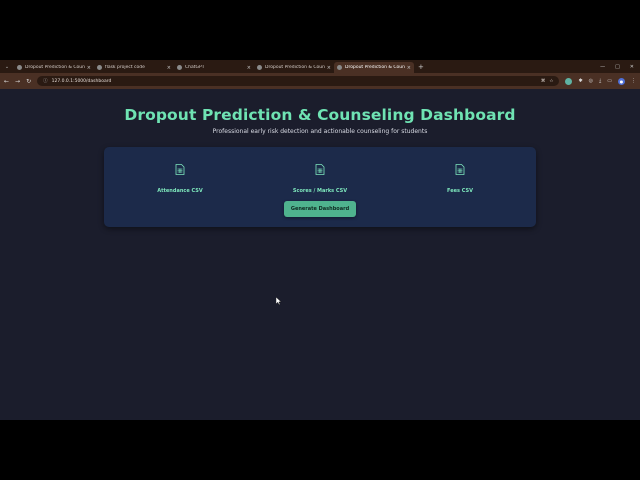 Image resolution: width=640 pixels, height=480 pixels. I want to click on maximize-icon: □, so click(617, 67).